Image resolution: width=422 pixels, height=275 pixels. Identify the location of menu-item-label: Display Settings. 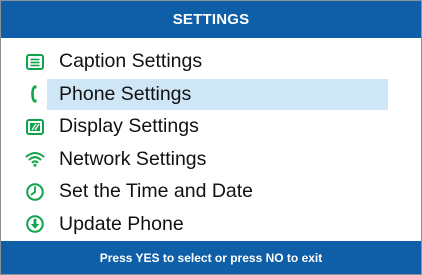
(129, 126).